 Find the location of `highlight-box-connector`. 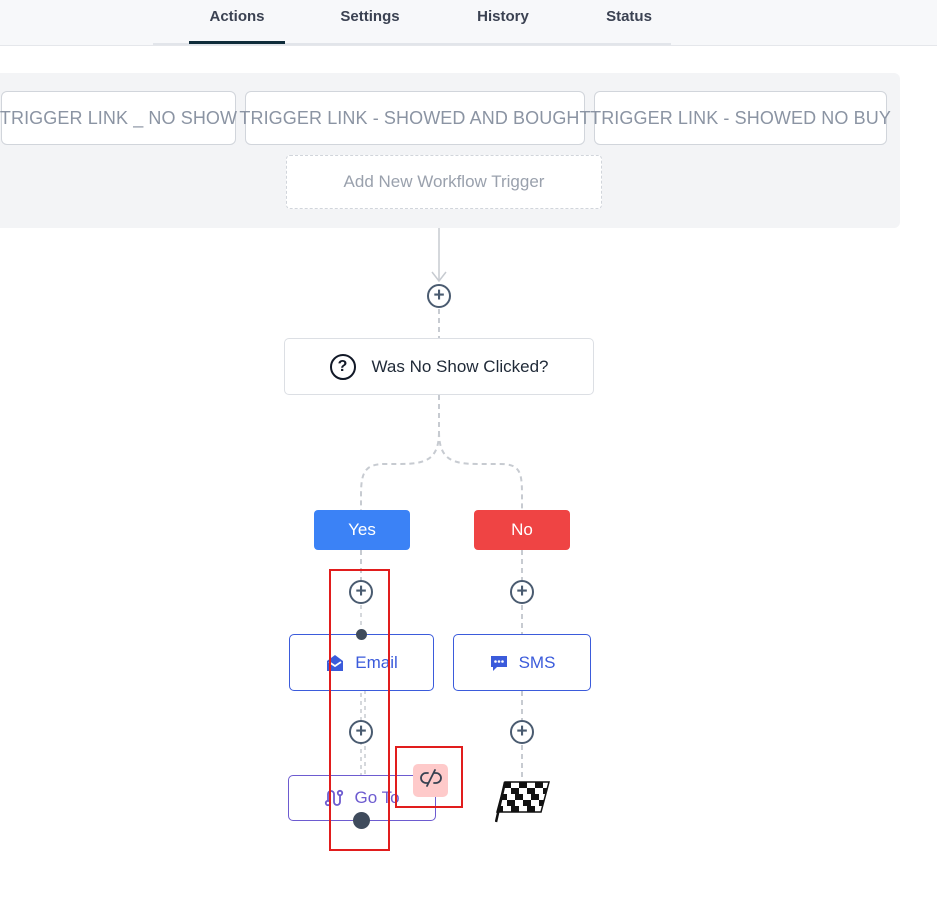

highlight-box-connector is located at coordinates (359, 710).